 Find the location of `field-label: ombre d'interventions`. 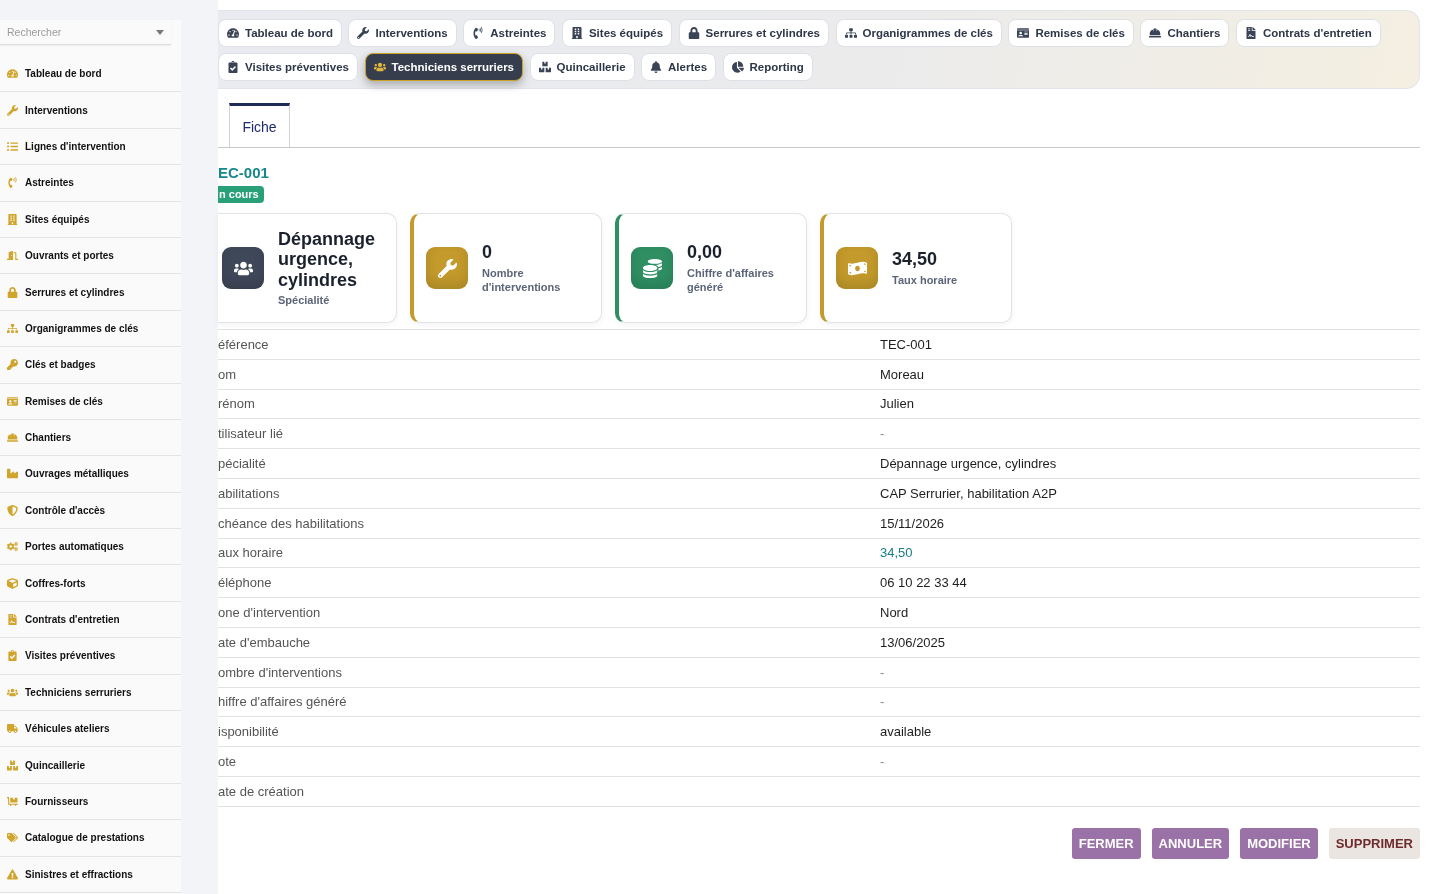

field-label: ombre d'interventions is located at coordinates (280, 672).